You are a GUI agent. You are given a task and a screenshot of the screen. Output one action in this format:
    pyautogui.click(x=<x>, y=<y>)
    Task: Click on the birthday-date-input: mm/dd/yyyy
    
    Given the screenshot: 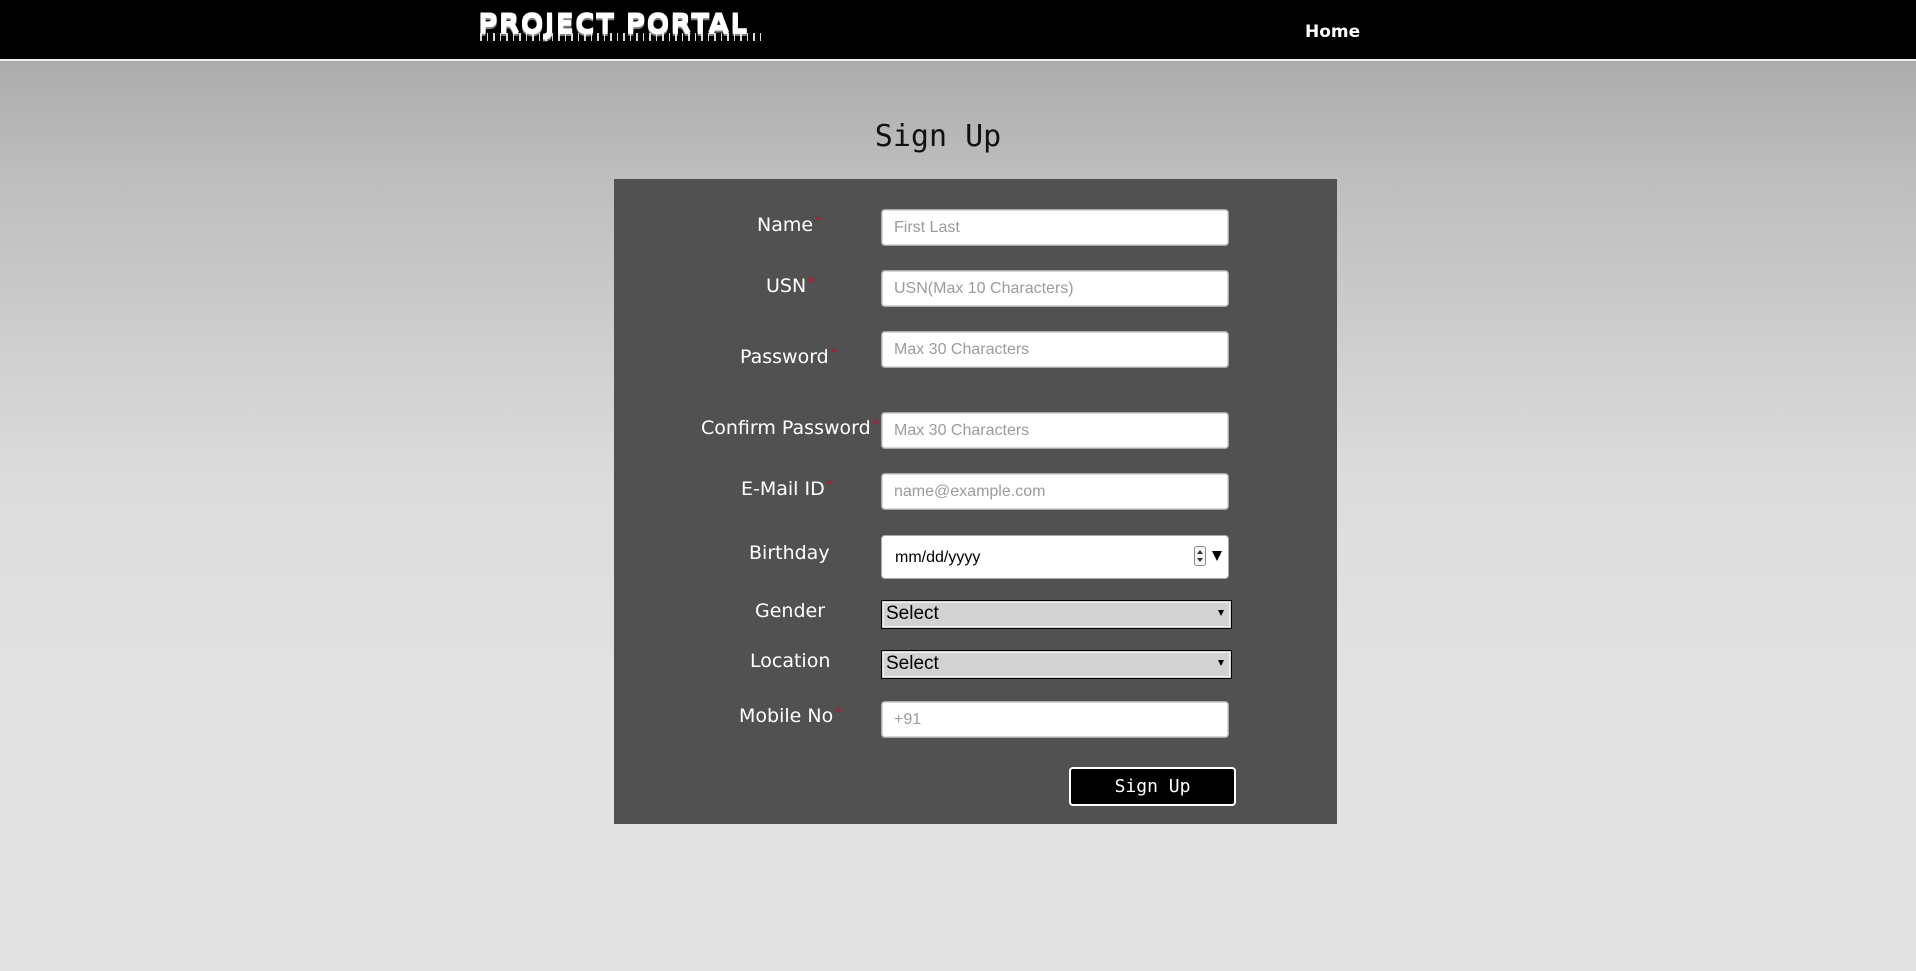 What is the action you would take?
    pyautogui.click(x=1055, y=557)
    